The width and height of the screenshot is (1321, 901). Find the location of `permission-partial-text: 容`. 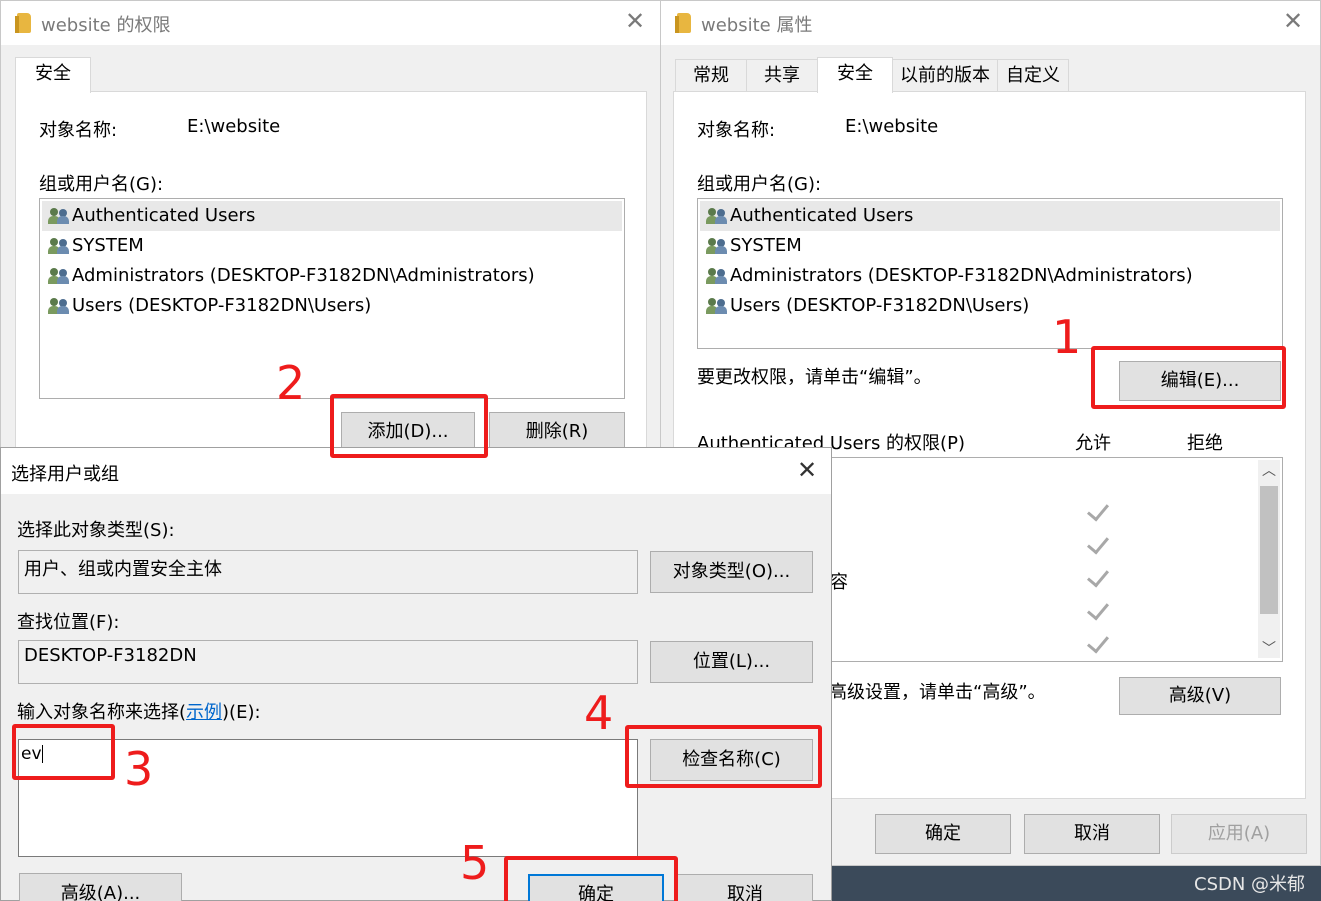

permission-partial-text: 容 is located at coordinates (839, 582).